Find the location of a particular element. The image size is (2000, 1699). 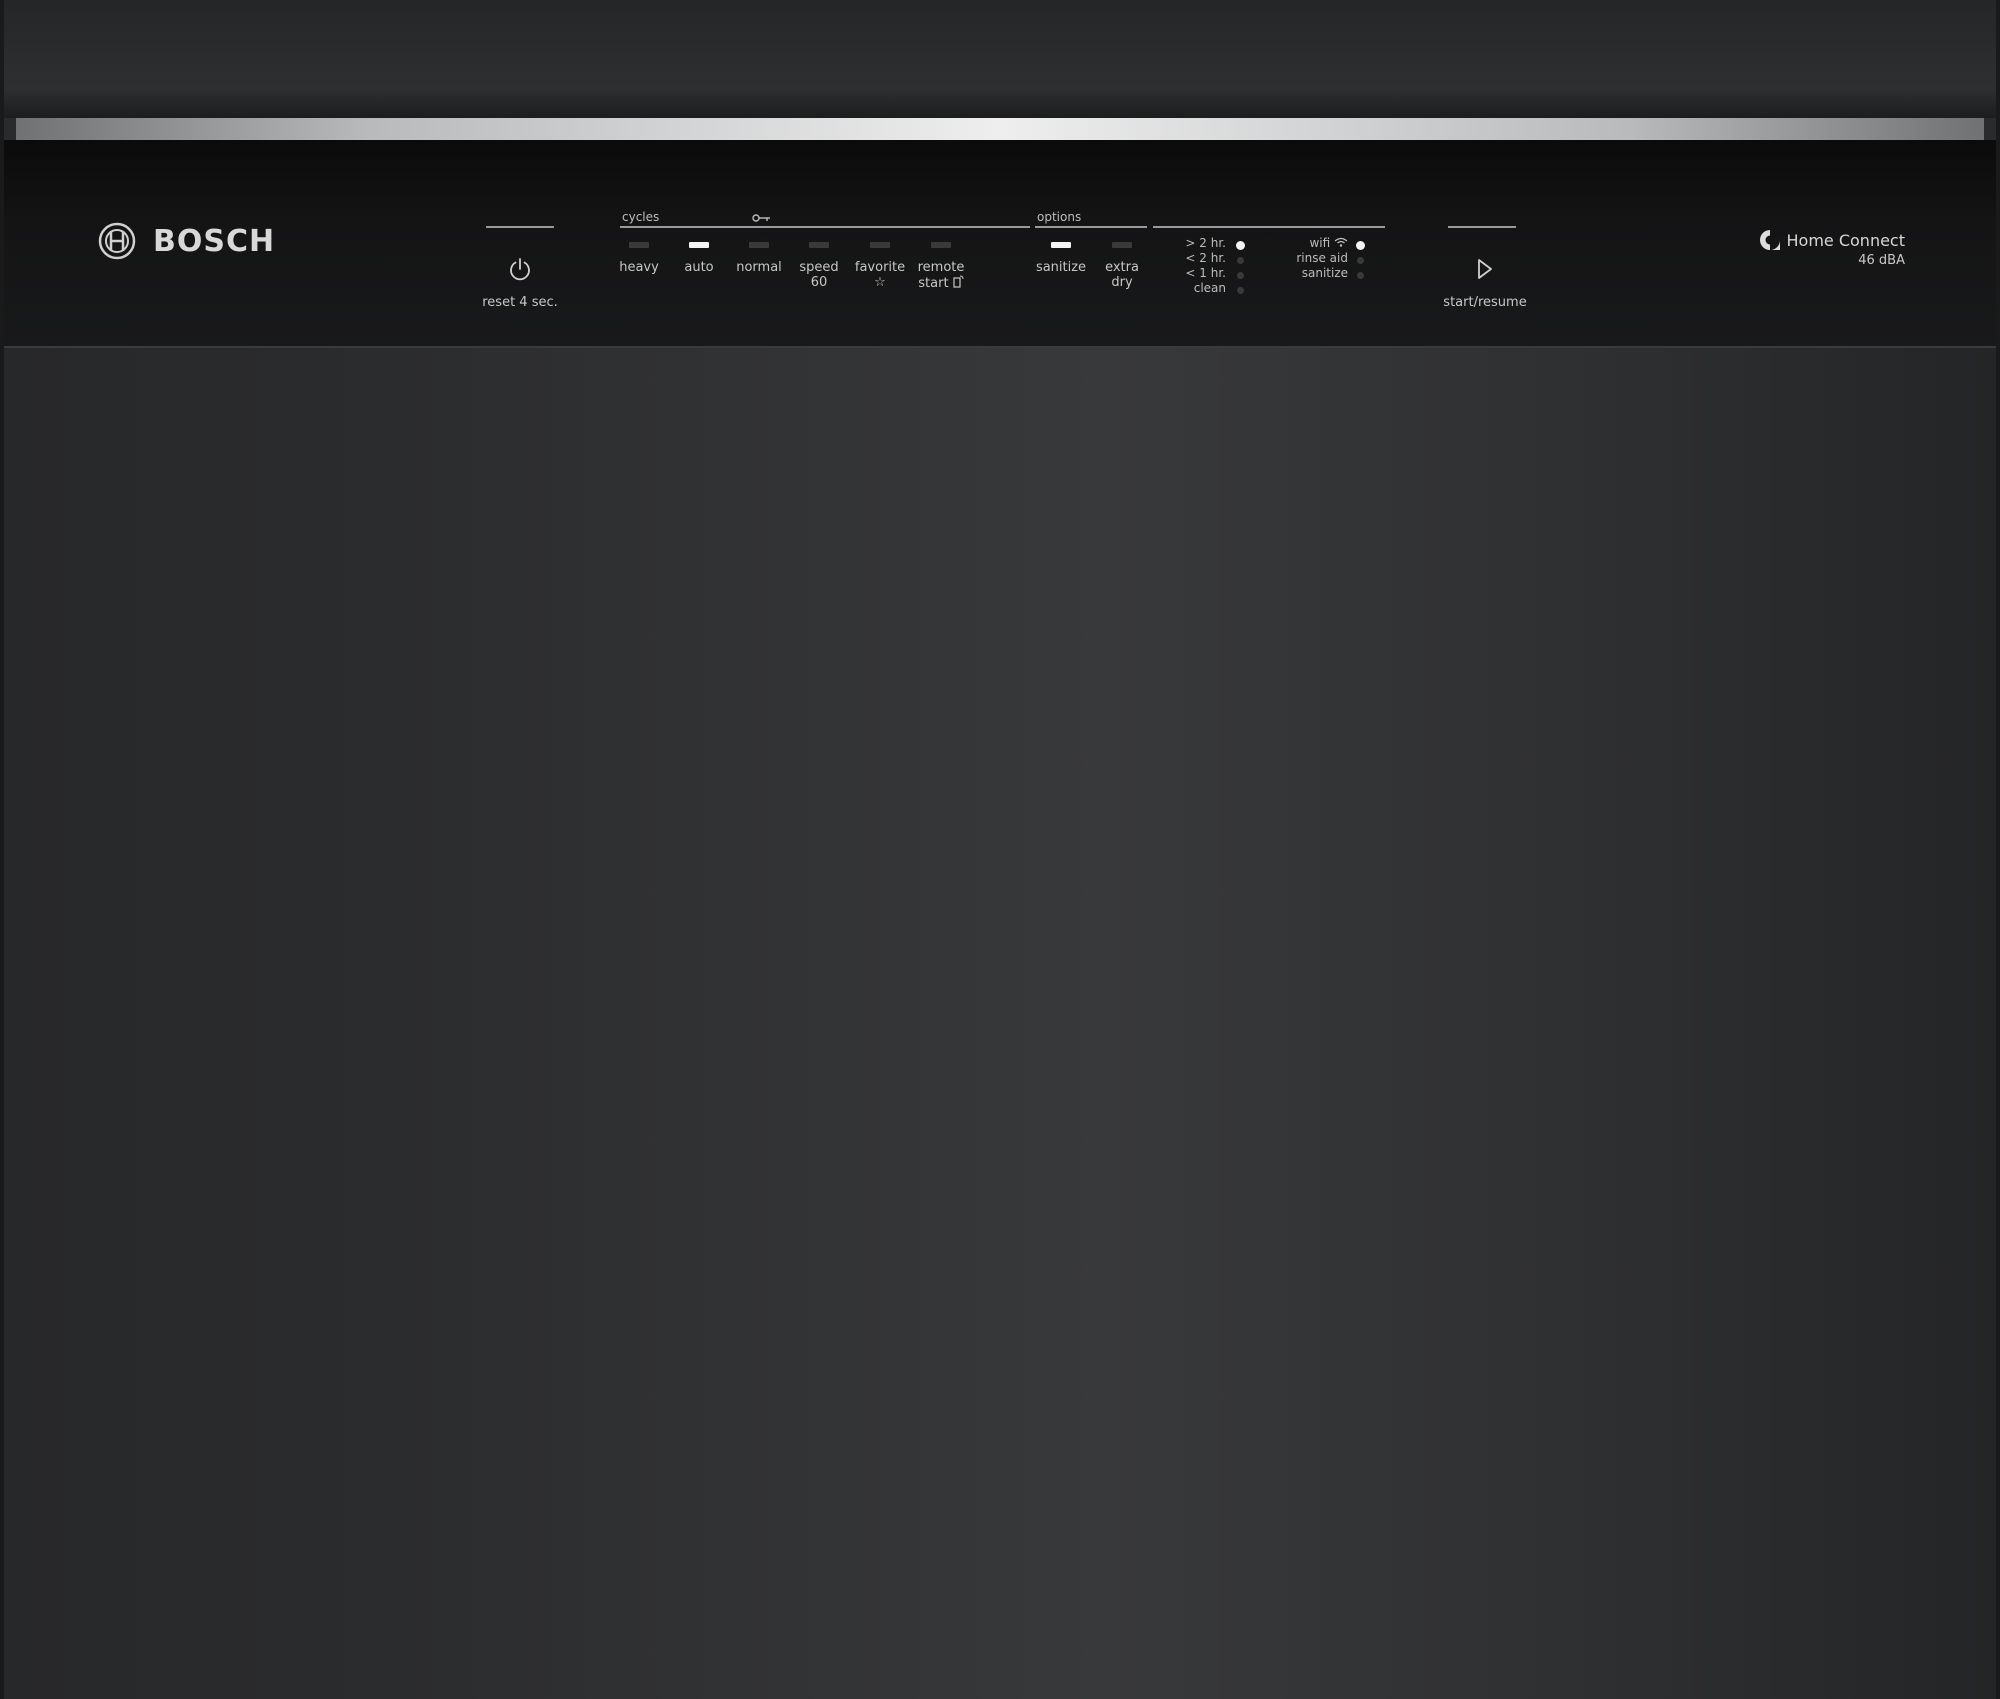

time-over-2hr-label: > 2 hr. is located at coordinates (1205, 243).